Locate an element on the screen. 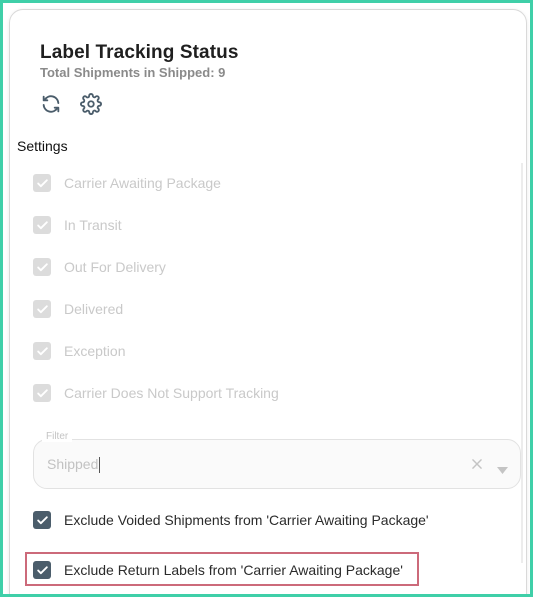 This screenshot has height=597, width=533. exclude-voided-checkbox is located at coordinates (42, 520).